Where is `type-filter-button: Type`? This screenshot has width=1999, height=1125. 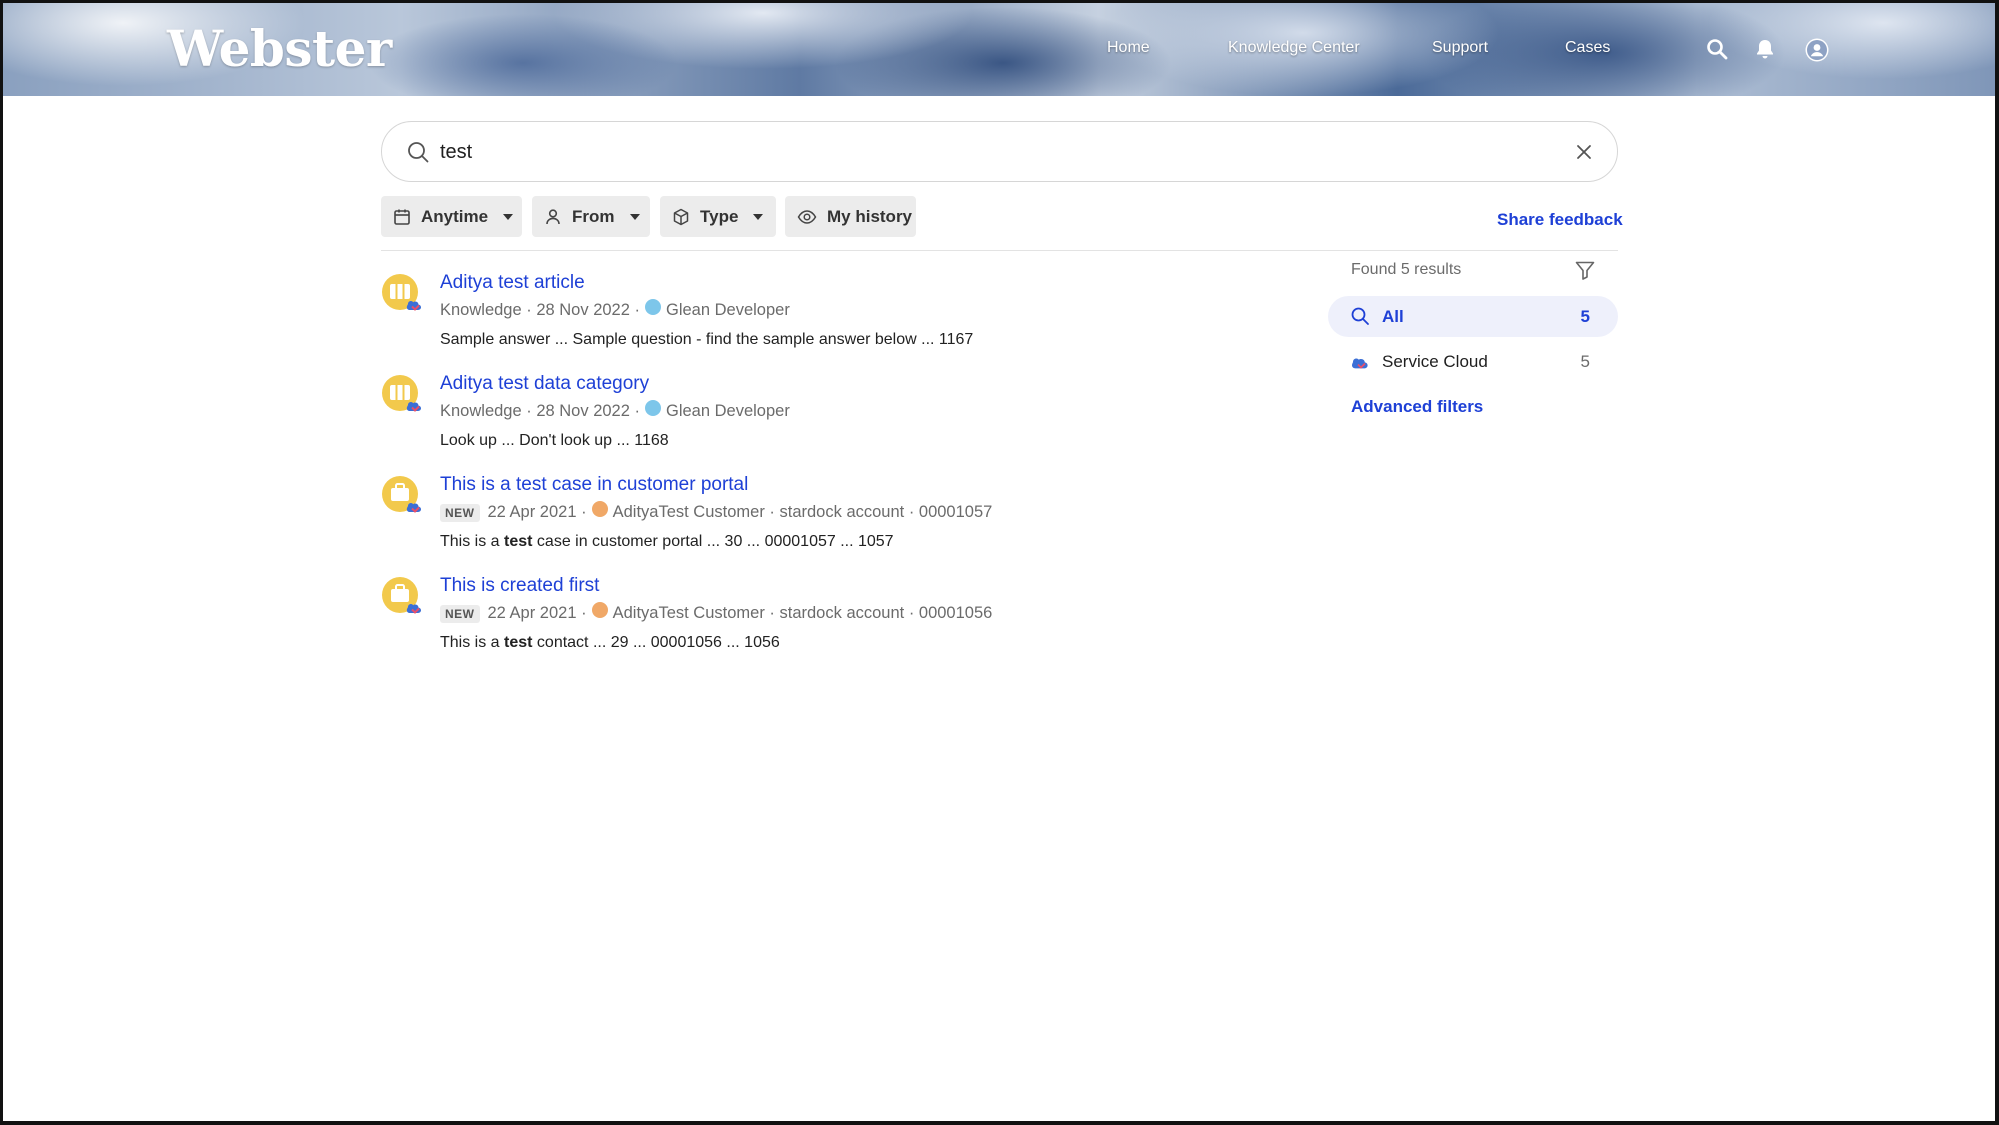 type-filter-button: Type is located at coordinates (718, 216).